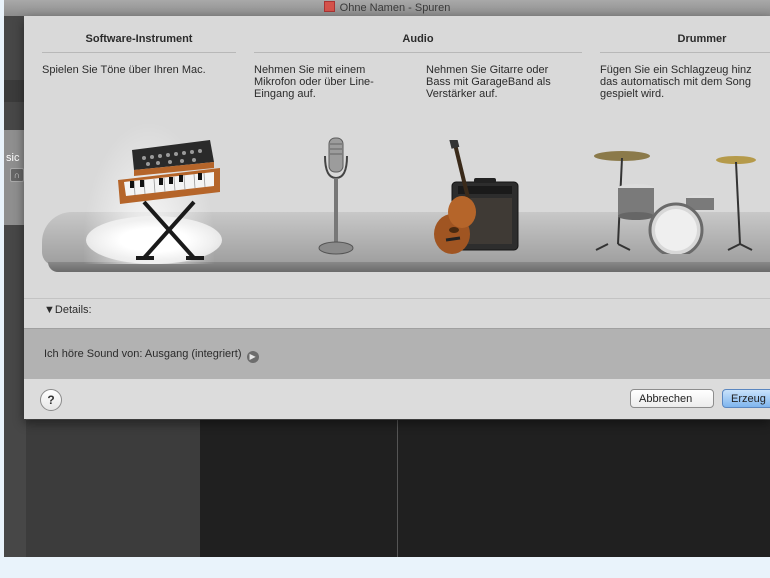 This screenshot has width=770, height=578. I want to click on cancel-button: Abbrechen, so click(672, 398).